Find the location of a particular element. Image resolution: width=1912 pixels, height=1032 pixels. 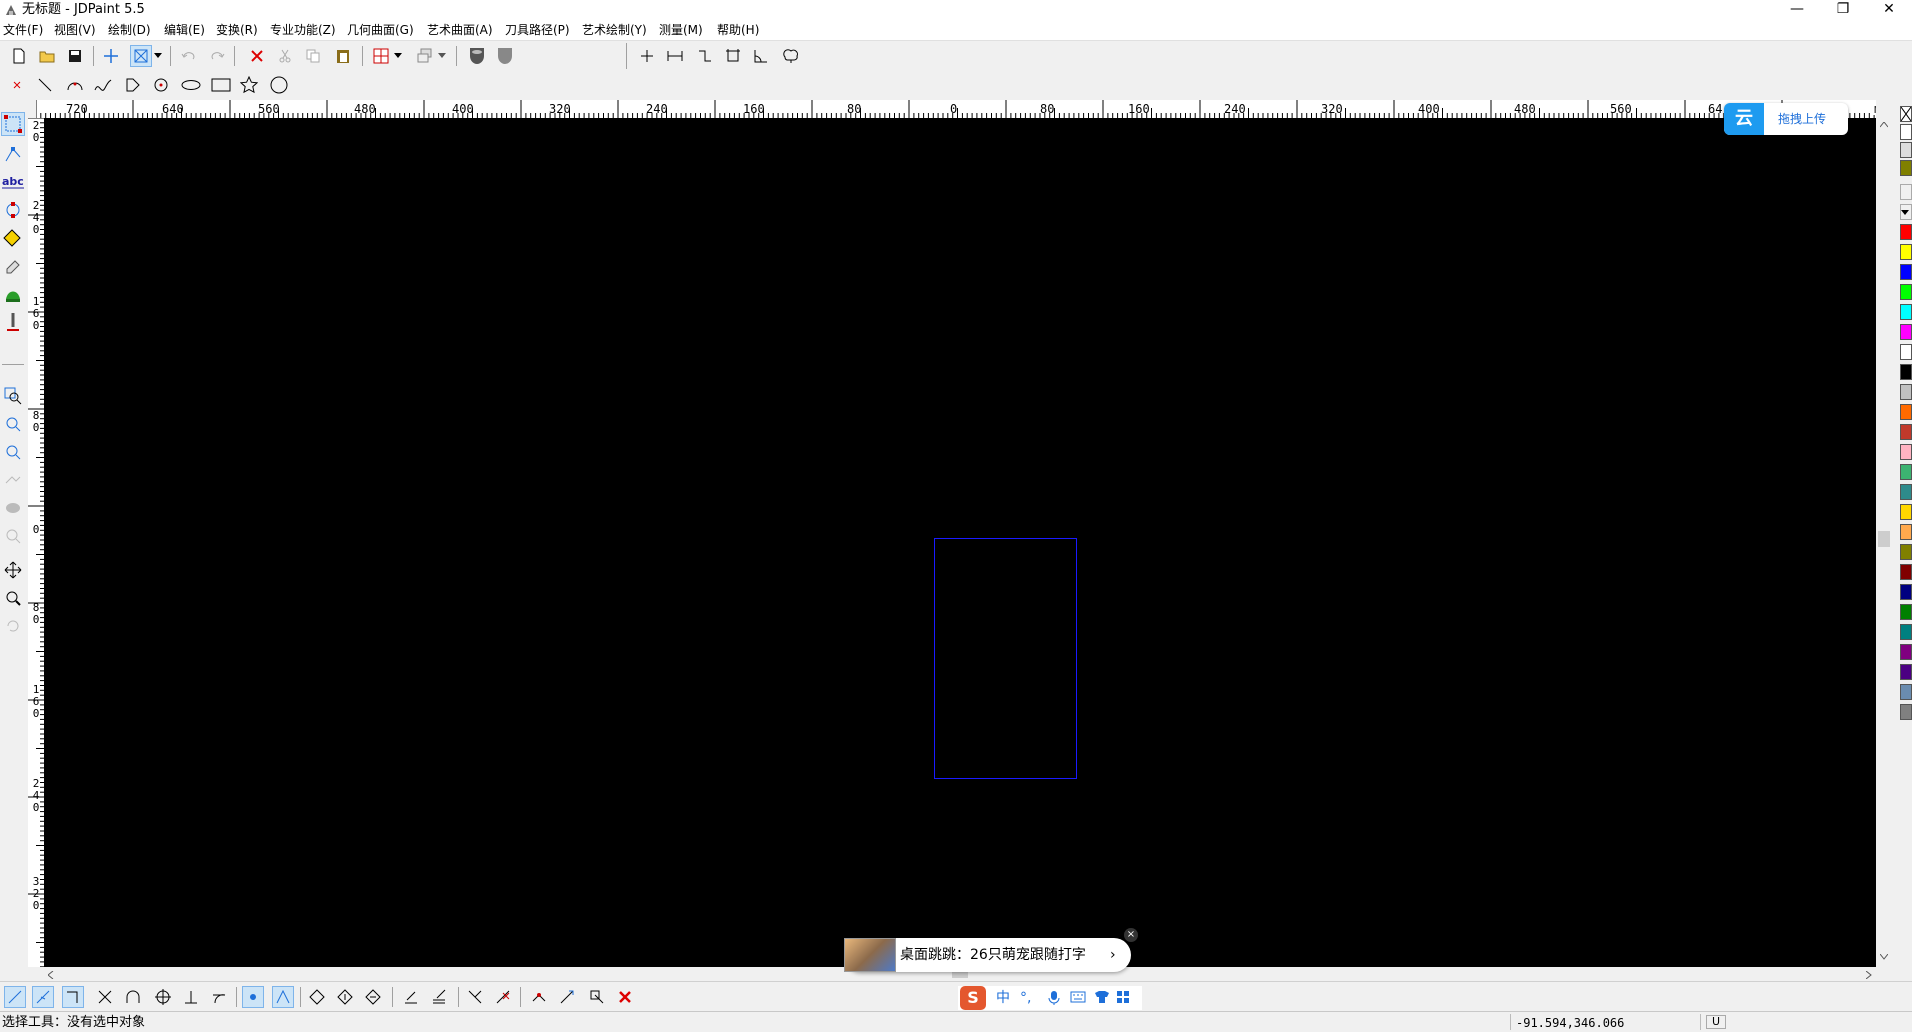

snap-point-button is located at coordinates (111, 56).